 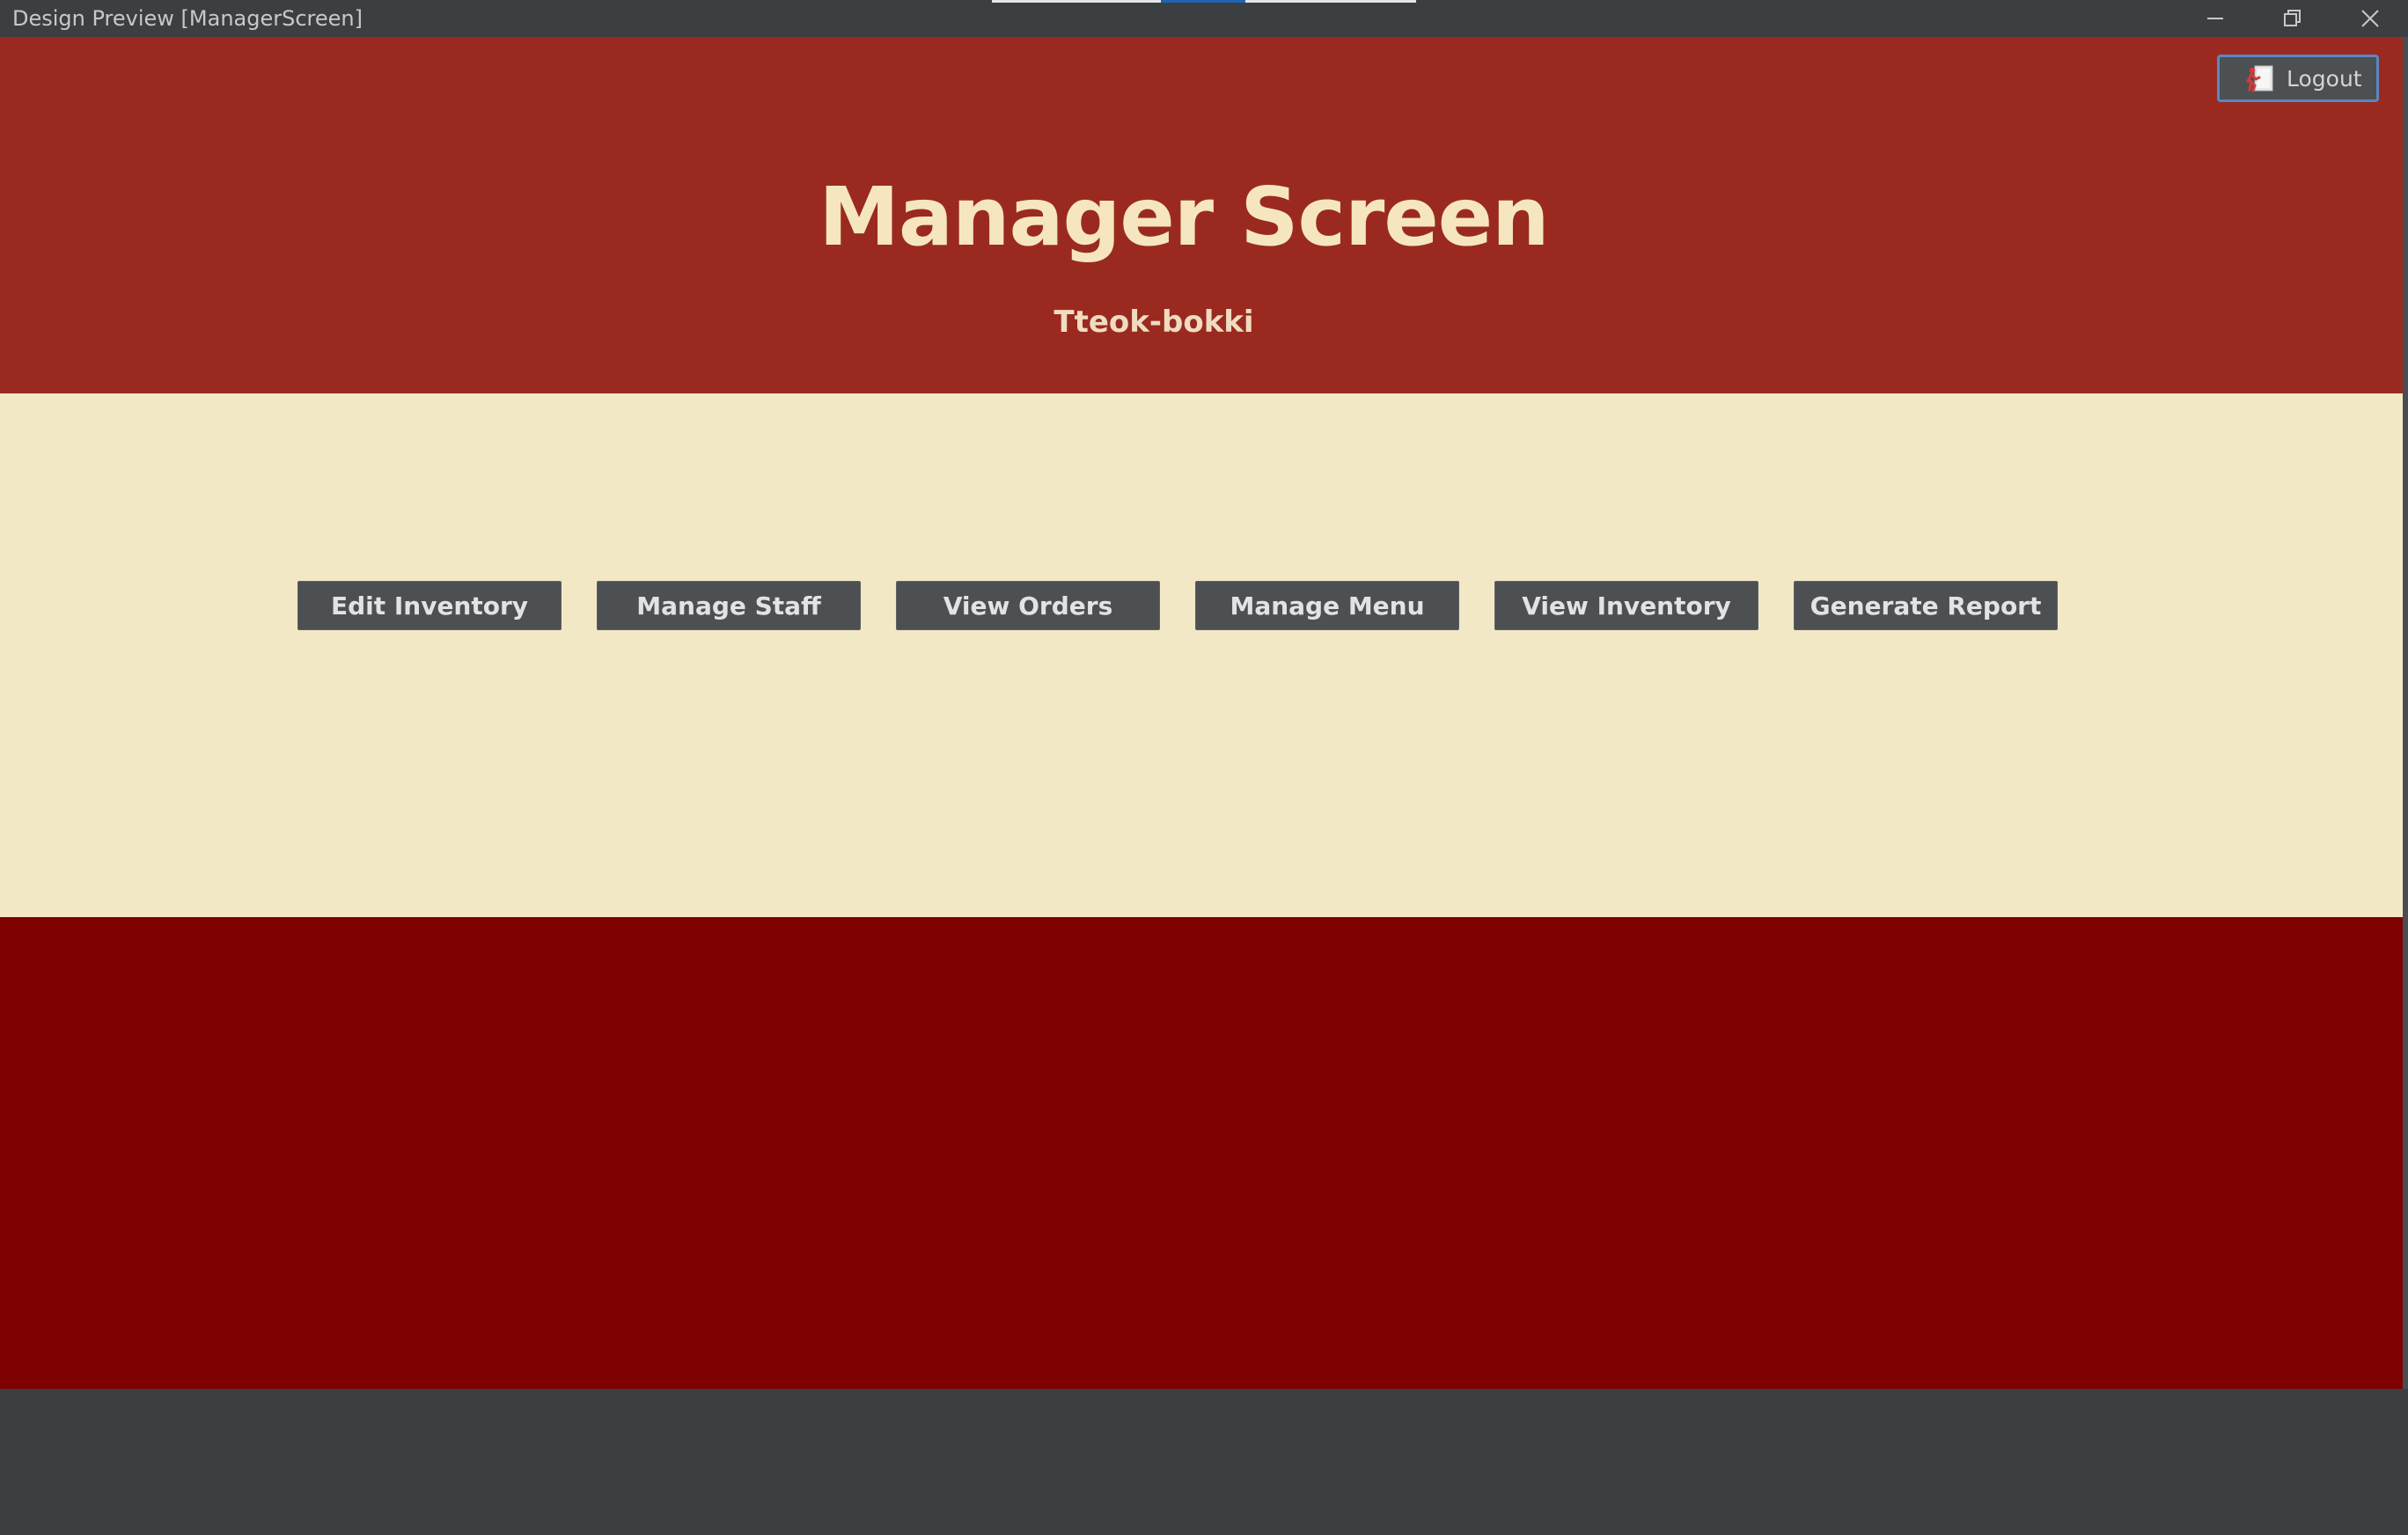 I want to click on loading-progress-fill, so click(x=1203, y=1).